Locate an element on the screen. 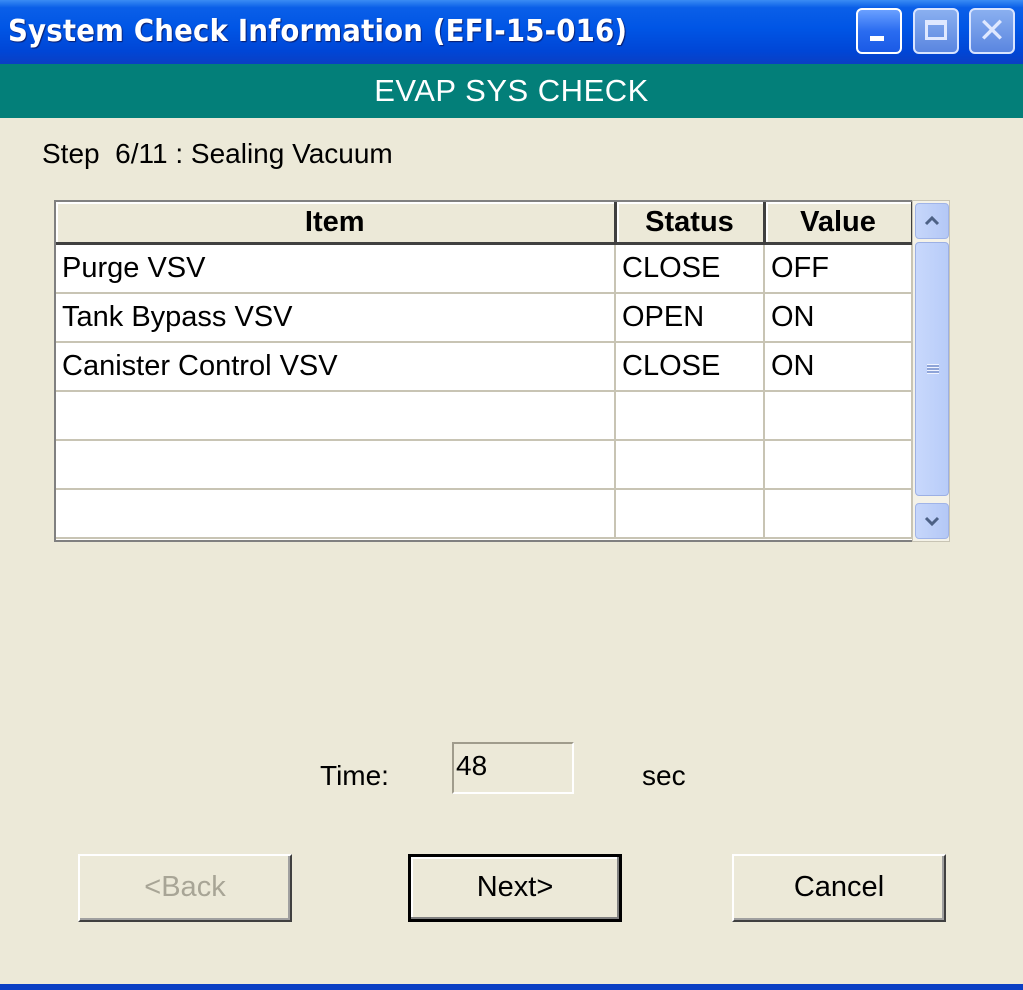 Image resolution: width=1023 pixels, height=990 pixels. scroll-down-button is located at coordinates (932, 521).